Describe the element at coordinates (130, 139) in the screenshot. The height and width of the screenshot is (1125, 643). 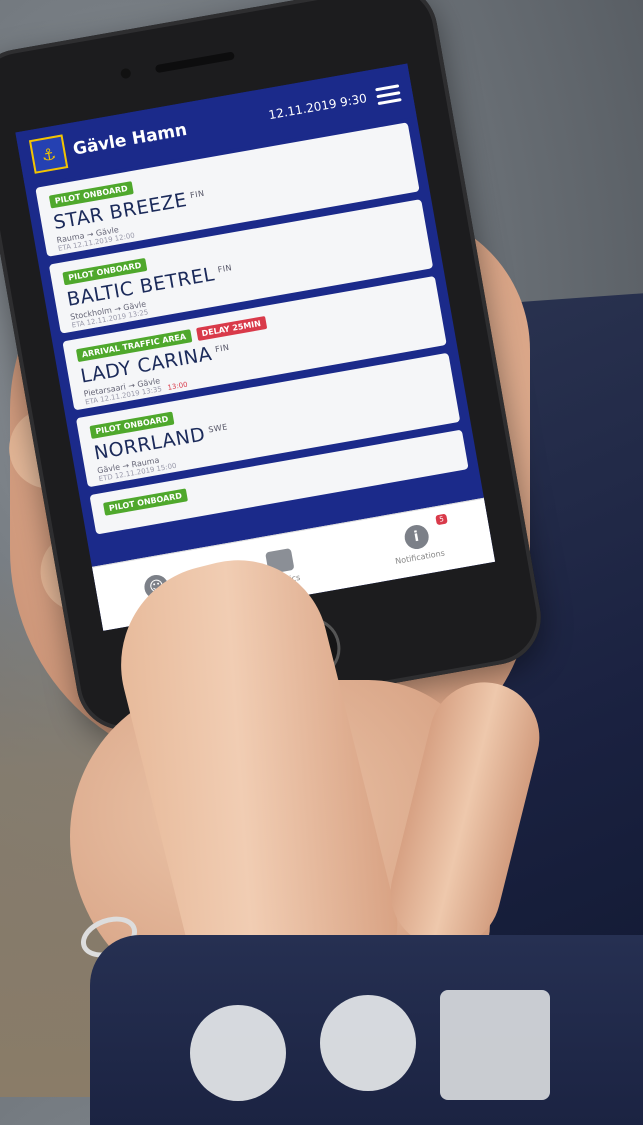
I see `app-name: Gävle Hamn` at that location.